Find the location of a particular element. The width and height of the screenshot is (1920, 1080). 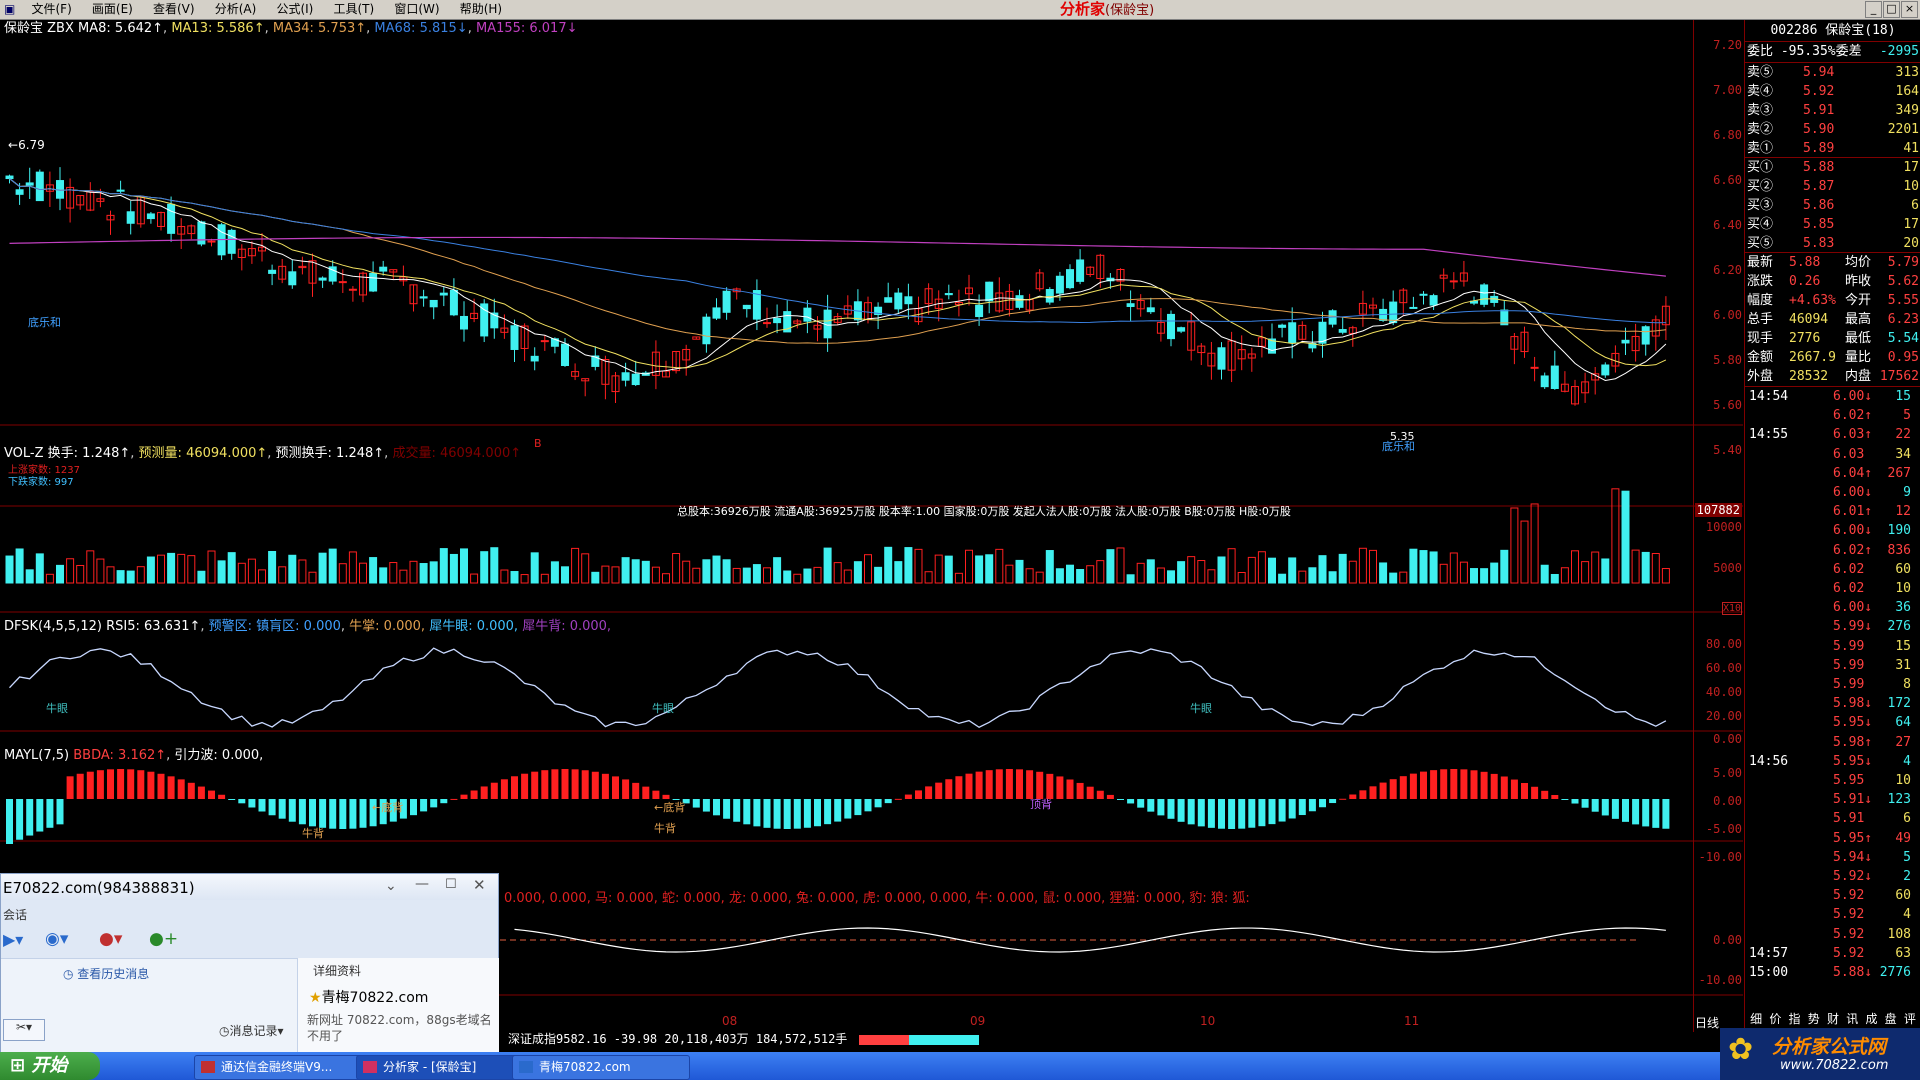

menu-view-screen: 画面(E) is located at coordinates (112, 9).